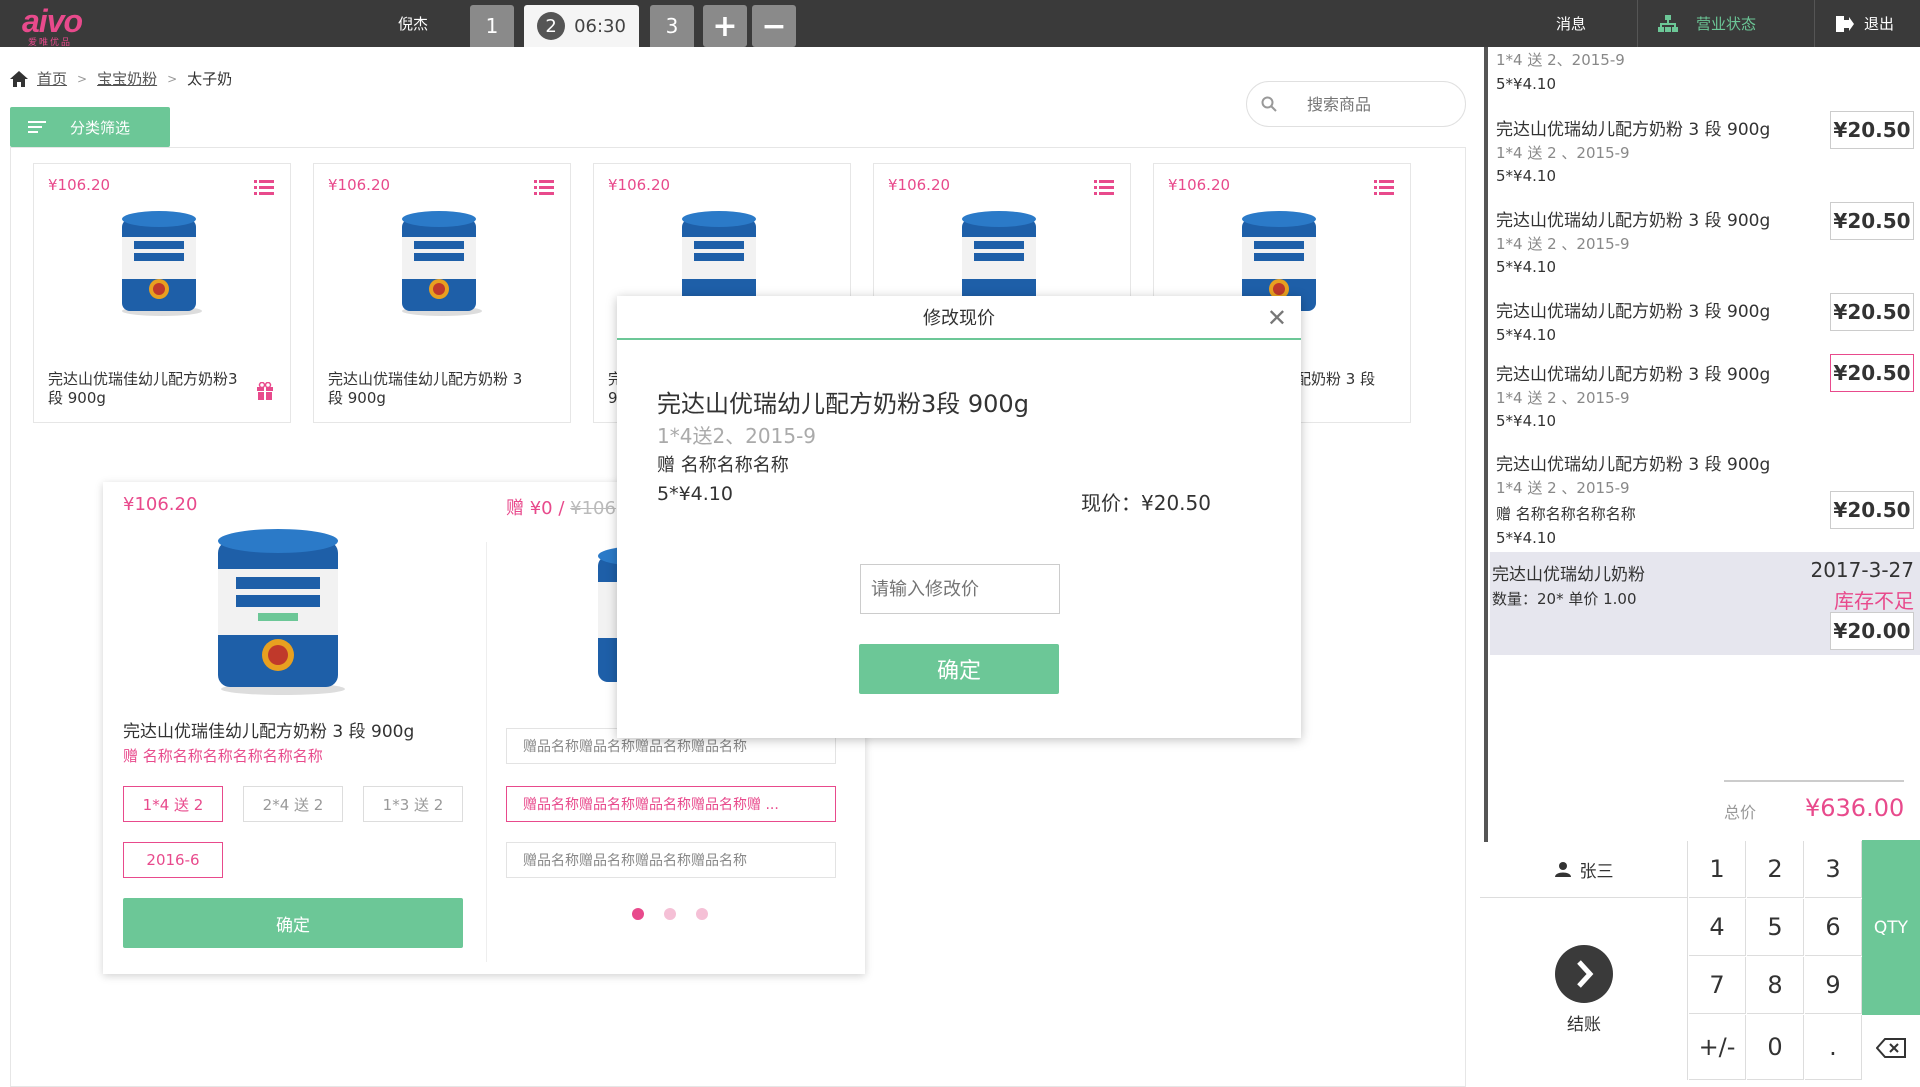  I want to click on tab-order-2: 2 06:30, so click(581, 26).